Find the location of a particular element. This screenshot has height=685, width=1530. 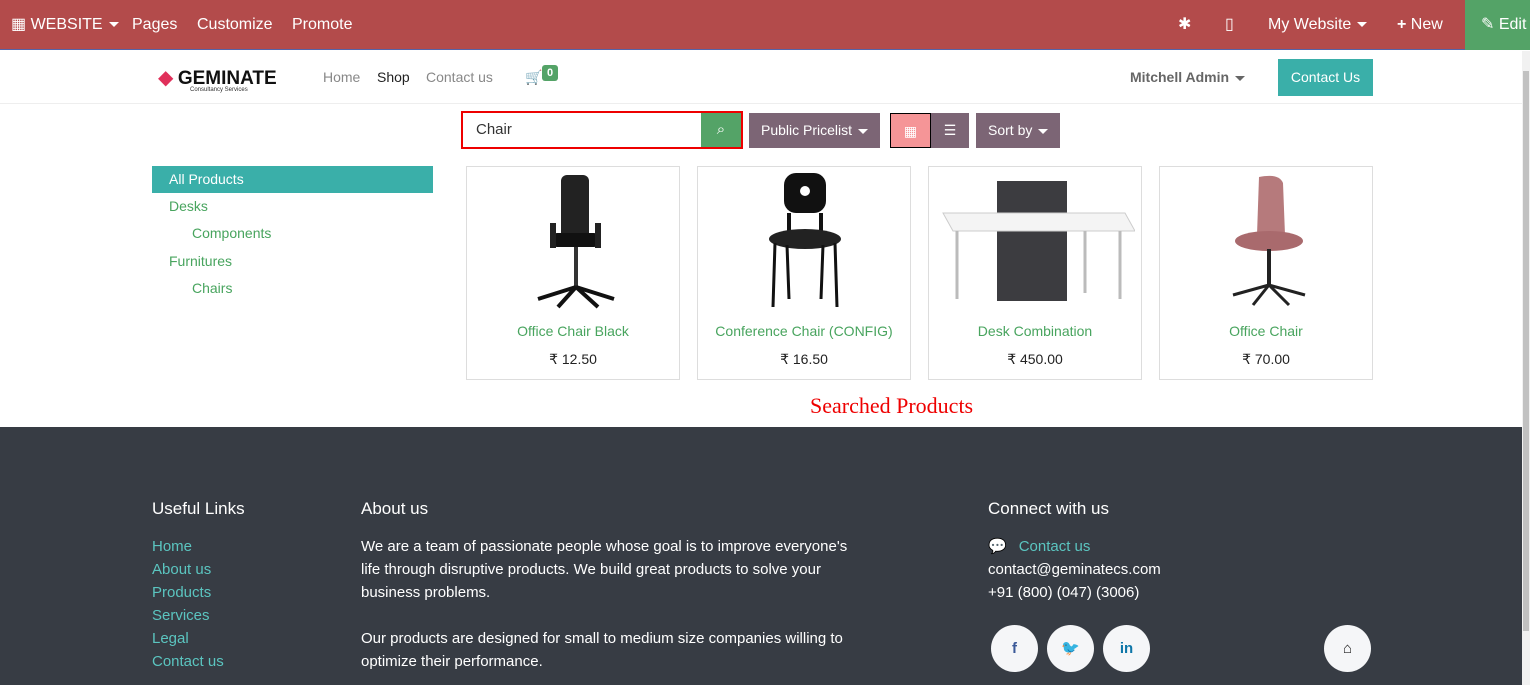

category-furnitures: Furnitures is located at coordinates (292, 261).